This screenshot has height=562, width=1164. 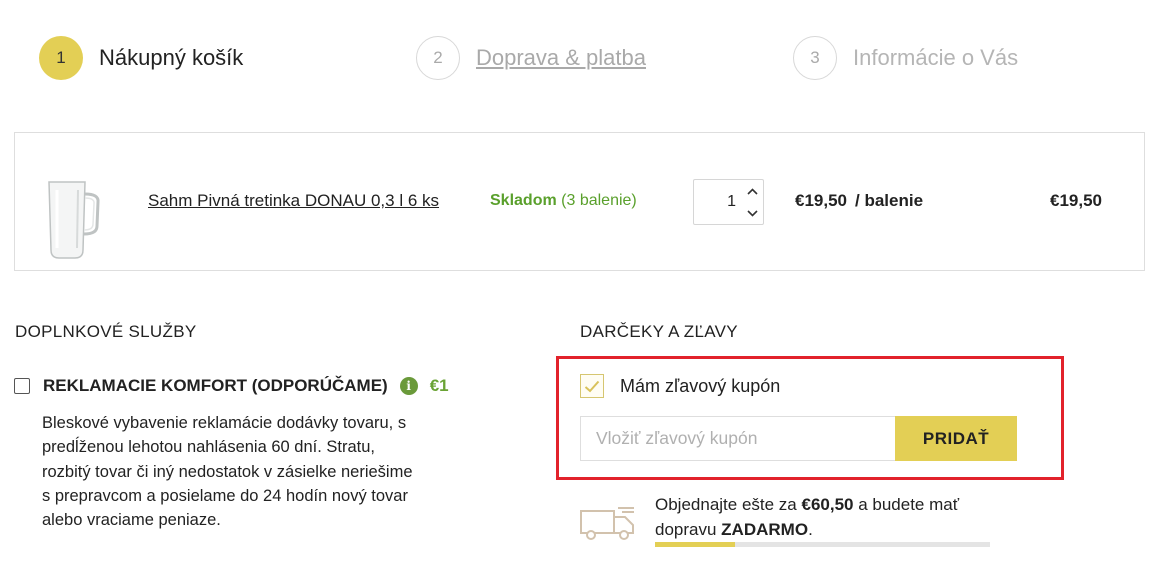 I want to click on coupon-checkbox-label: Mám zľavový kupón, so click(x=700, y=386).